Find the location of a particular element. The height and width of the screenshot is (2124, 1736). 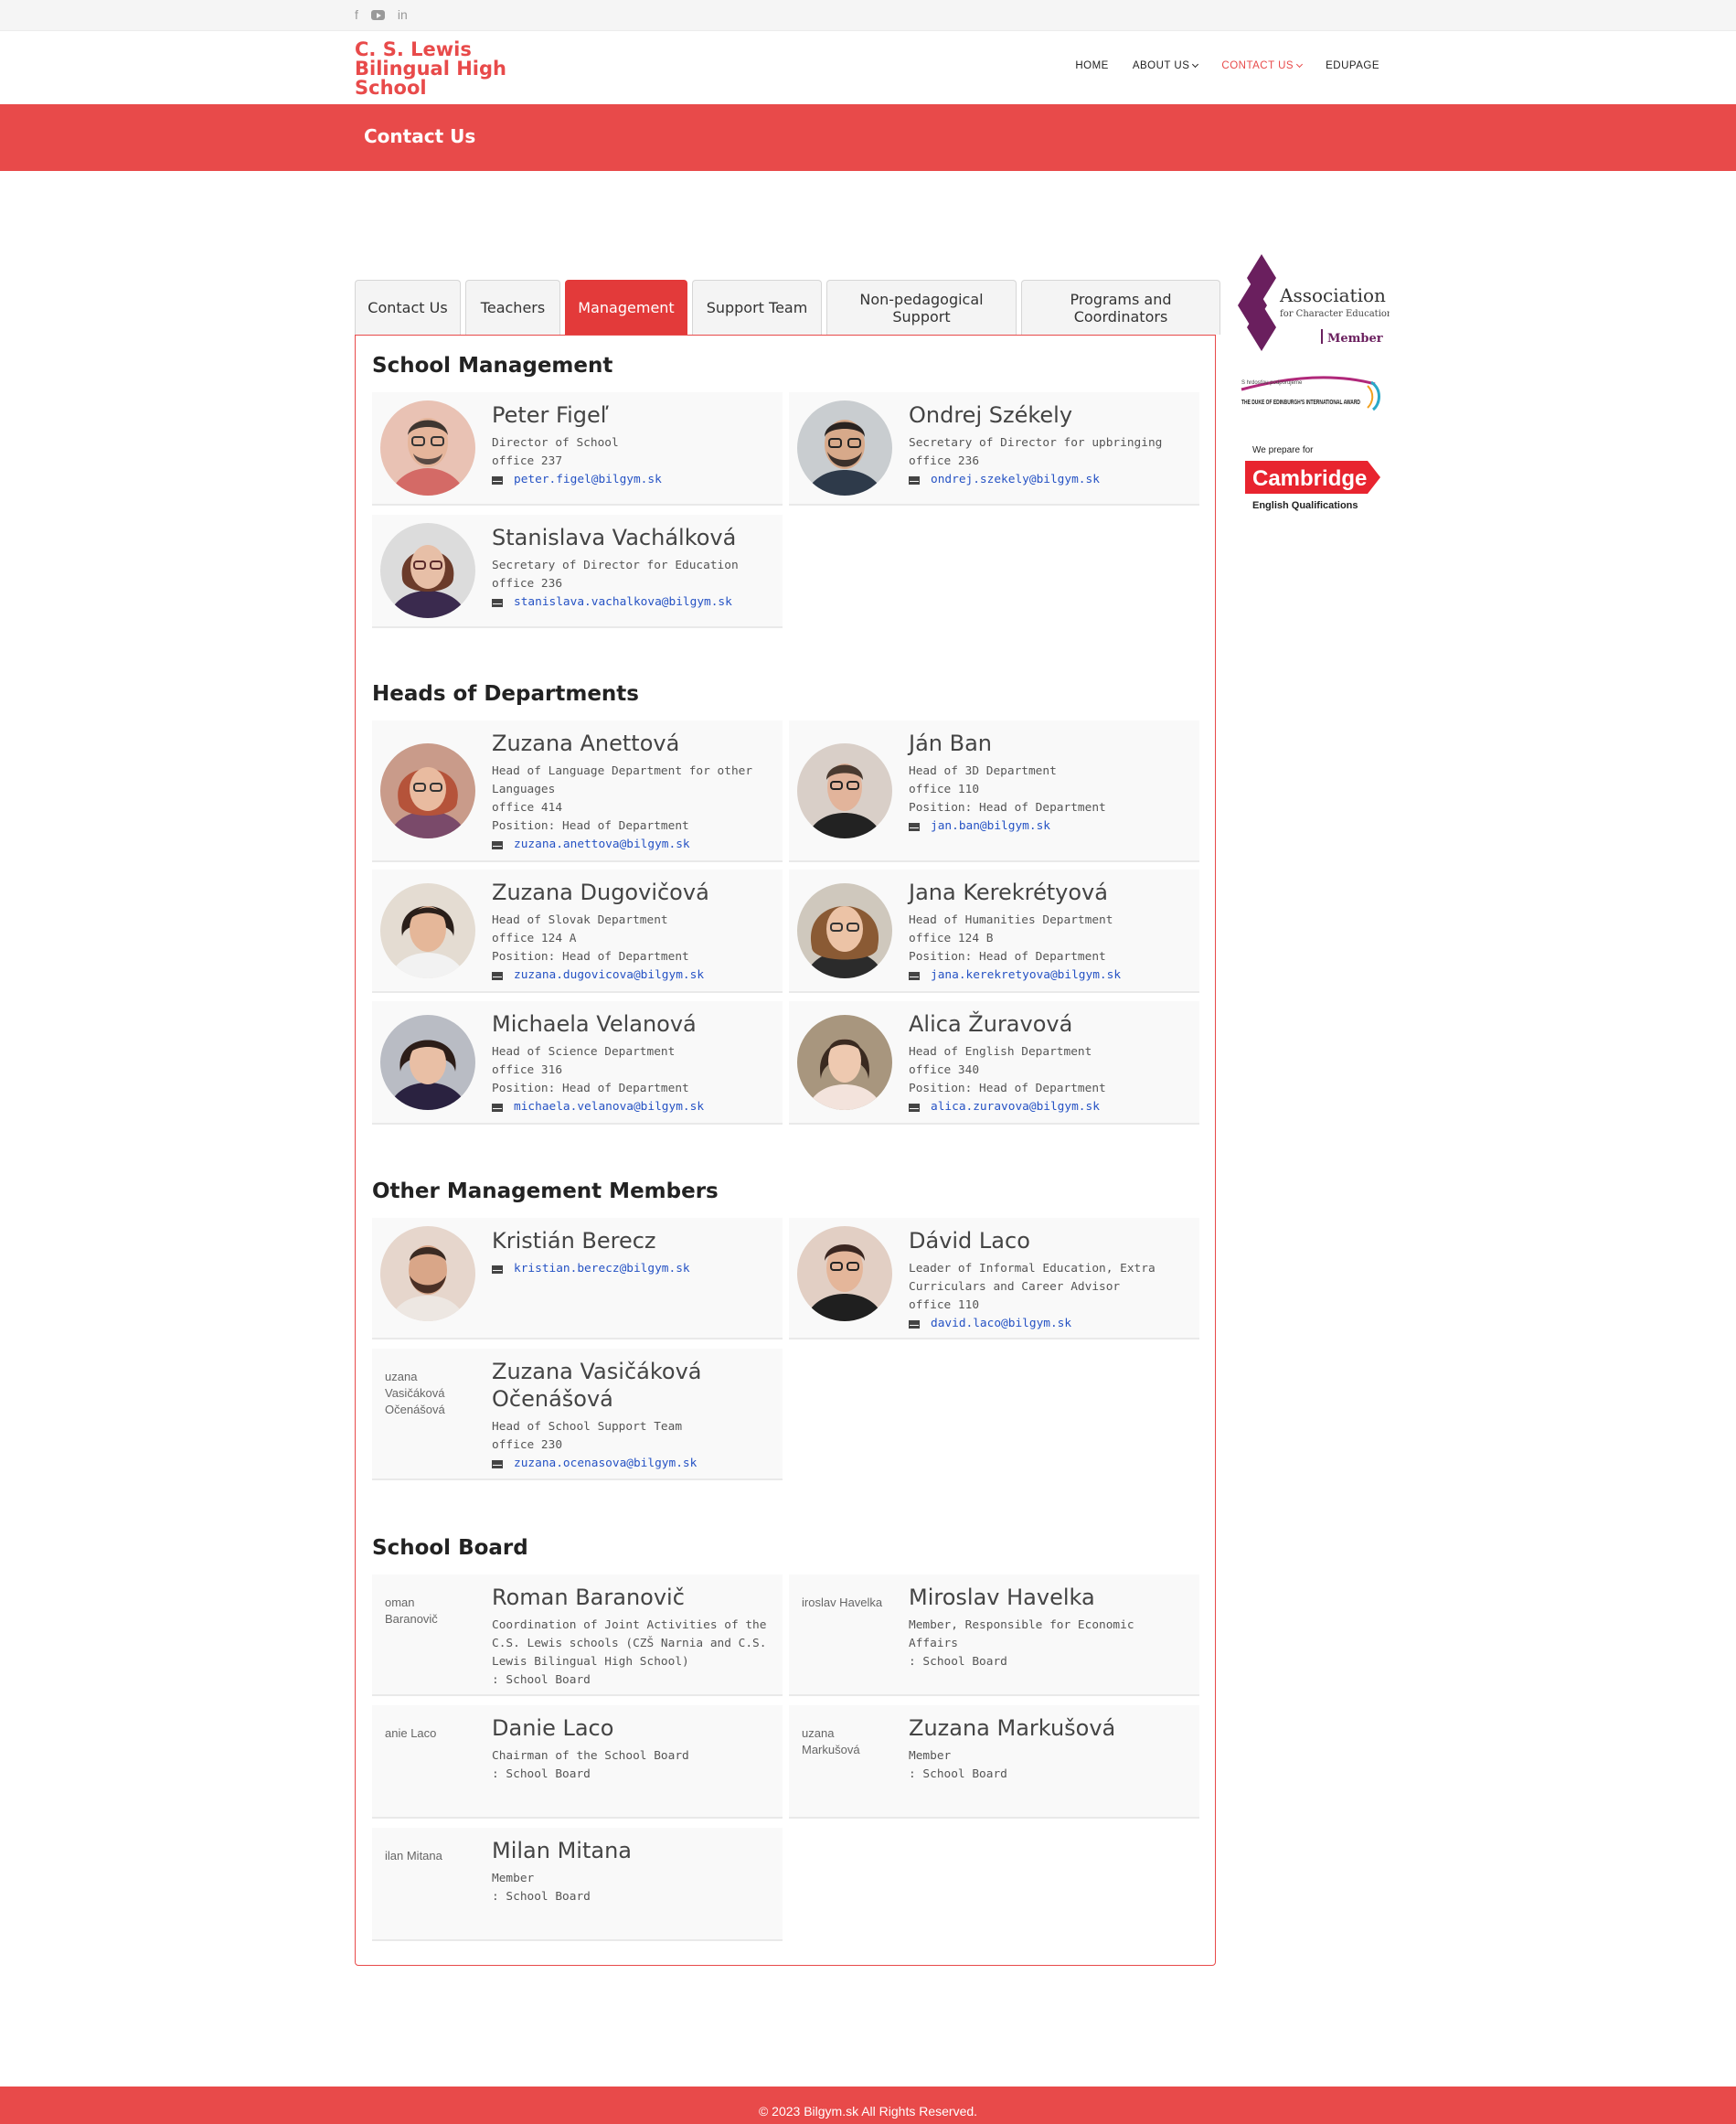

ace-subtitle: for Character Education is located at coordinates (1335, 314).